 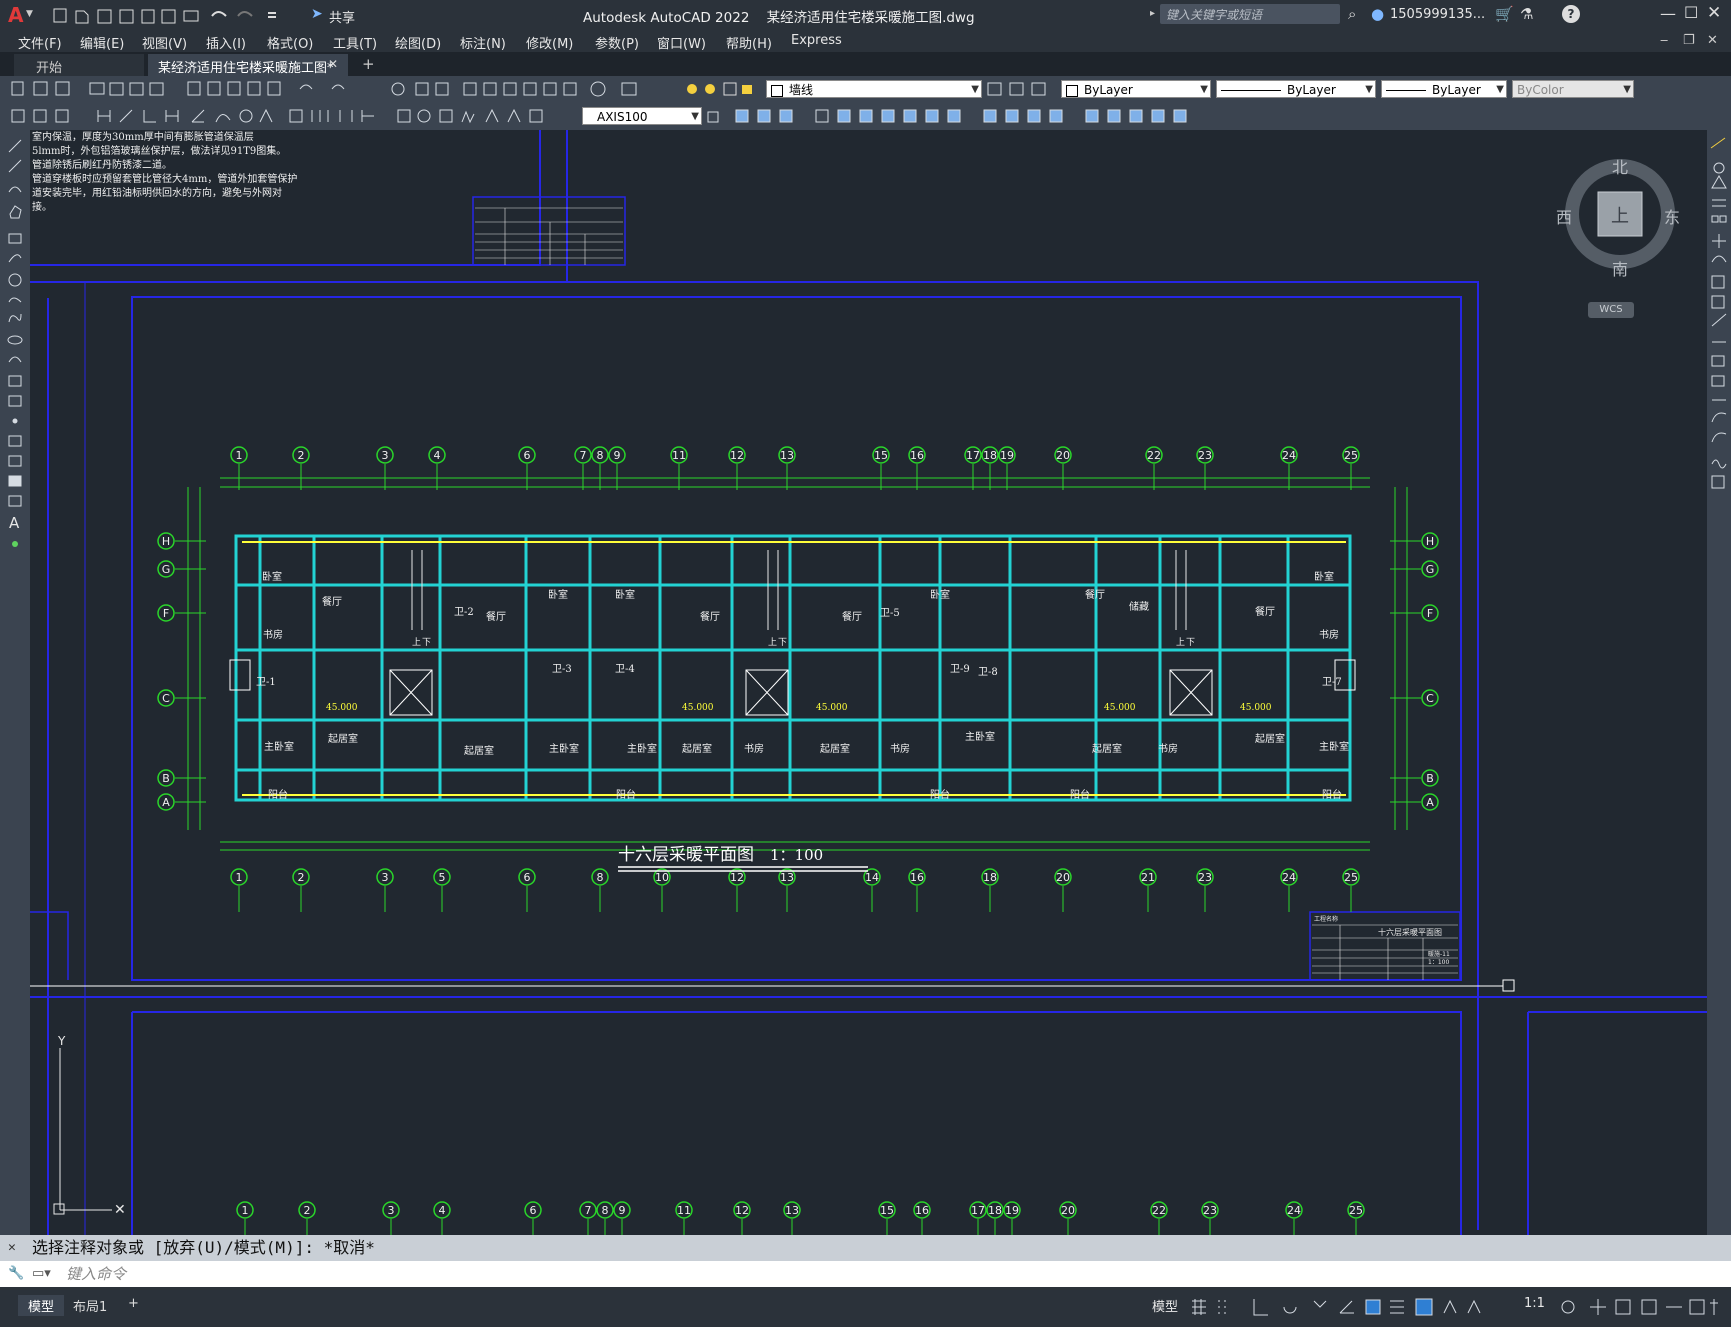 I want to click on room-label: 书房, so click(x=273, y=634).